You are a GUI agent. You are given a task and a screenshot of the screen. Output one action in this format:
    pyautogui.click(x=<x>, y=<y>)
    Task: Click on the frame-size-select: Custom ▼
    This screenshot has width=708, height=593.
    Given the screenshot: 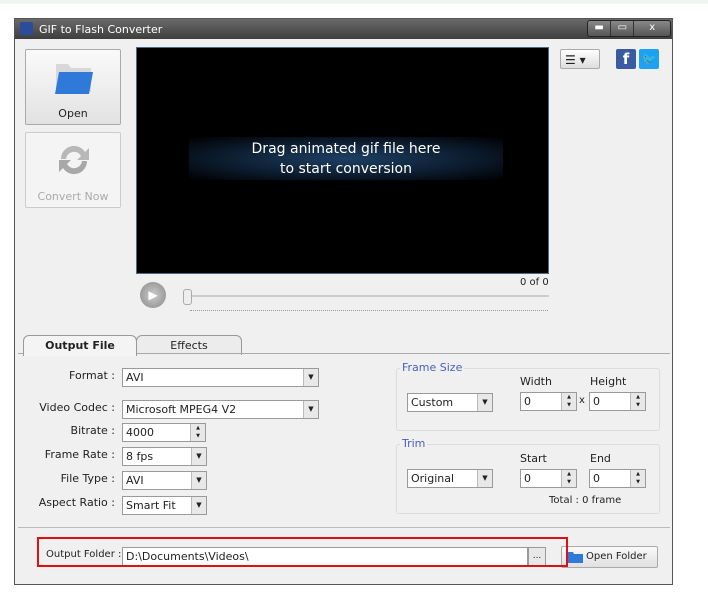 What is the action you would take?
    pyautogui.click(x=450, y=402)
    